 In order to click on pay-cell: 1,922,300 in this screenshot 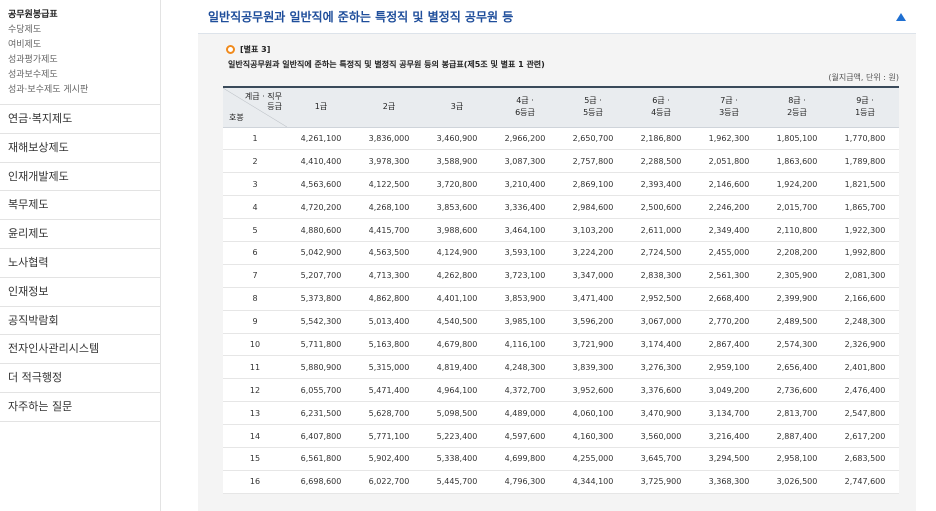, I will do `click(865, 230)`.